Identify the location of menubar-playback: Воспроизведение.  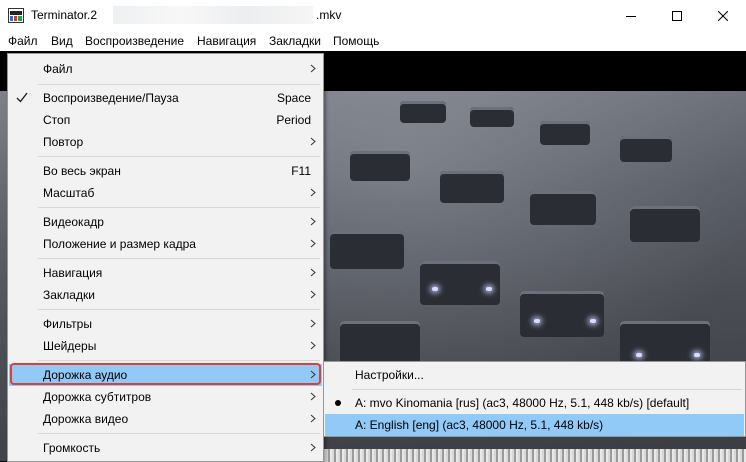
(134, 41).